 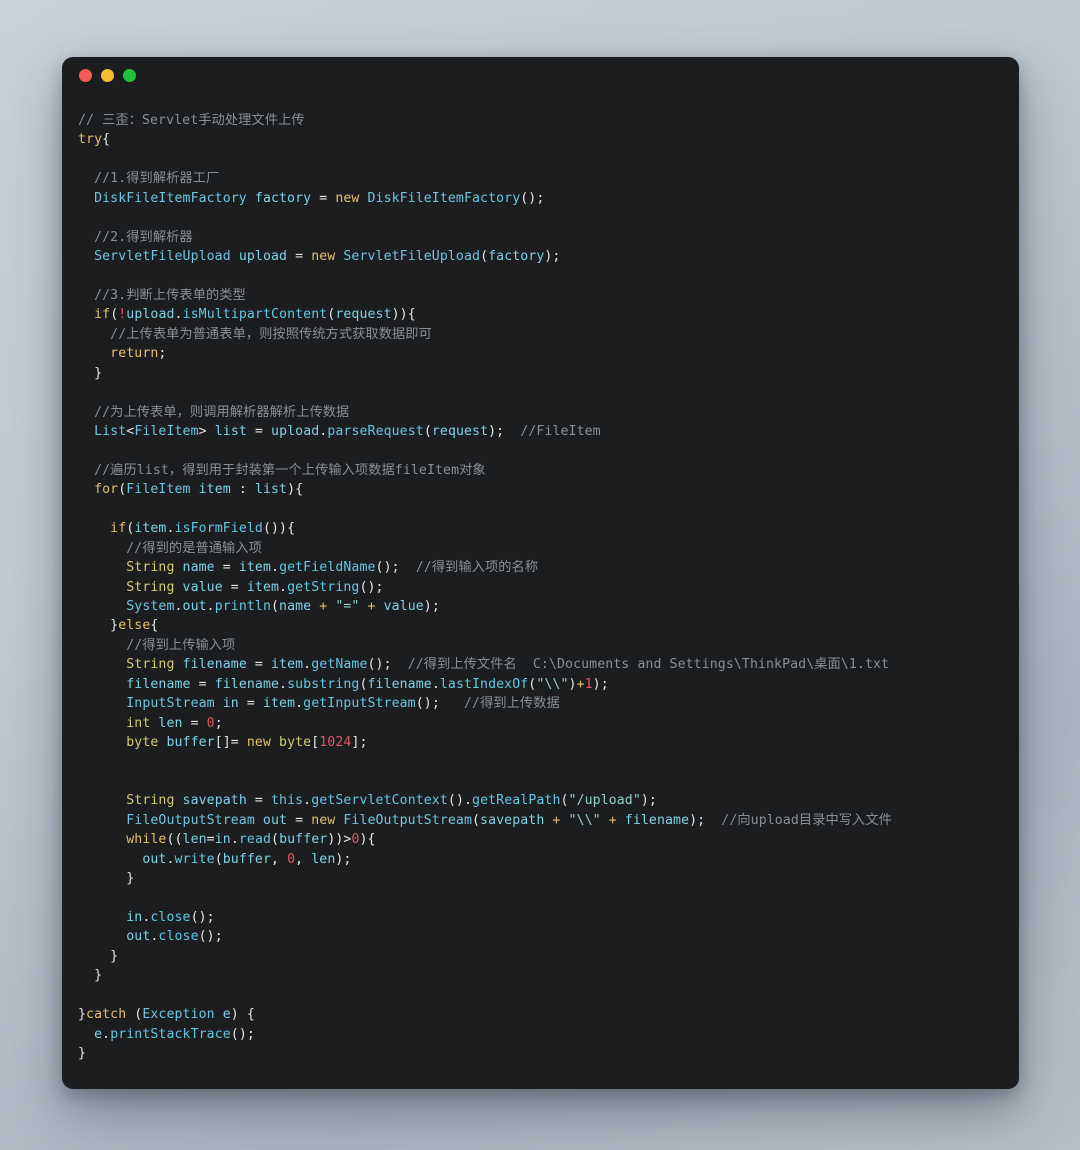 What do you see at coordinates (455, 801) in the screenshot?
I see `code-token: ()` at bounding box center [455, 801].